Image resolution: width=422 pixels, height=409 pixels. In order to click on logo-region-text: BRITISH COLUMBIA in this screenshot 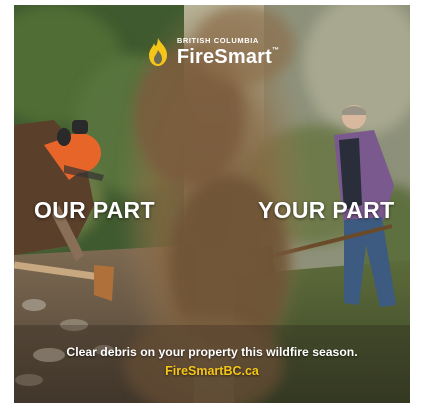, I will do `click(217, 41)`.